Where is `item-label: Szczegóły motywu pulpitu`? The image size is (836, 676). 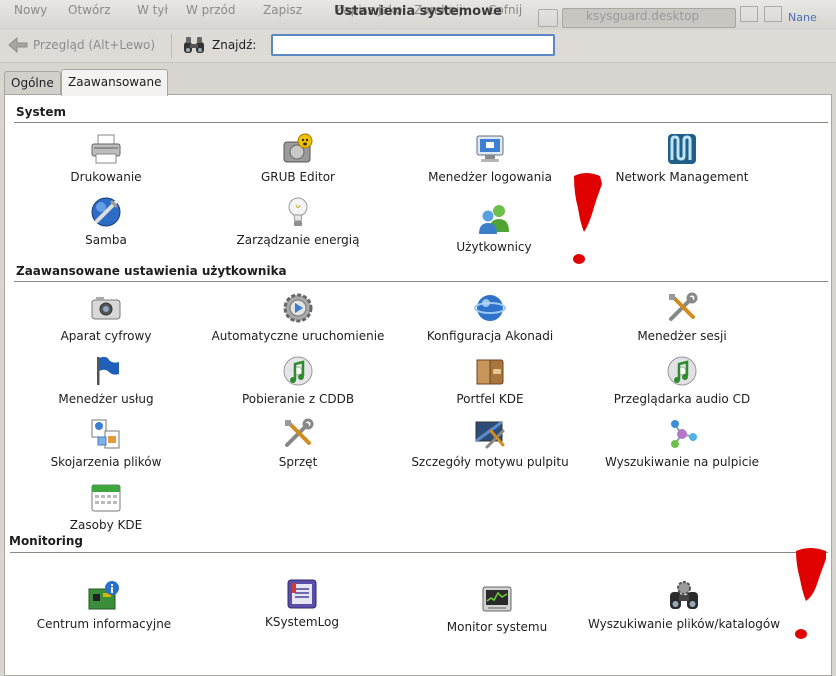
item-label: Szczegóły motywu pulpitu is located at coordinates (490, 462).